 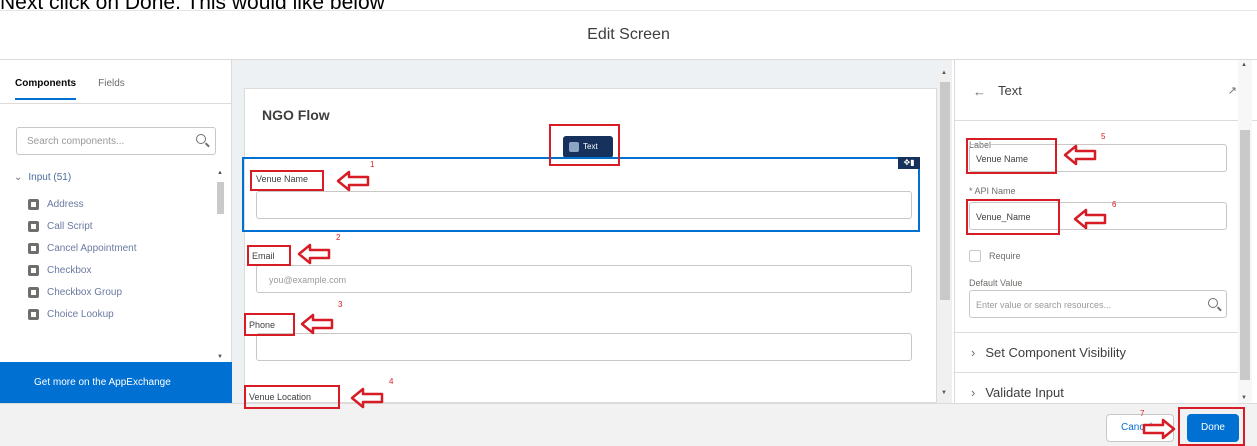 What do you see at coordinates (372, 164) in the screenshot?
I see `annotation-step-number: 1` at bounding box center [372, 164].